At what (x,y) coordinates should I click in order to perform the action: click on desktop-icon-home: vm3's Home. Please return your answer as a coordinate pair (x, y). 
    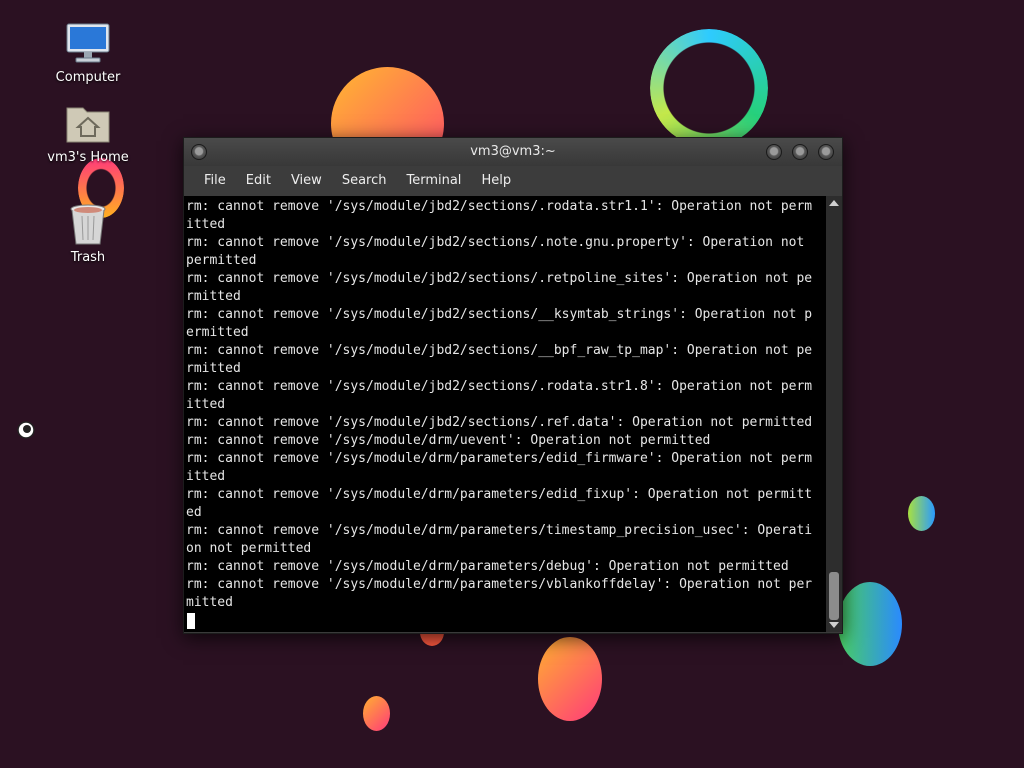
    Looking at the image, I should click on (88, 132).